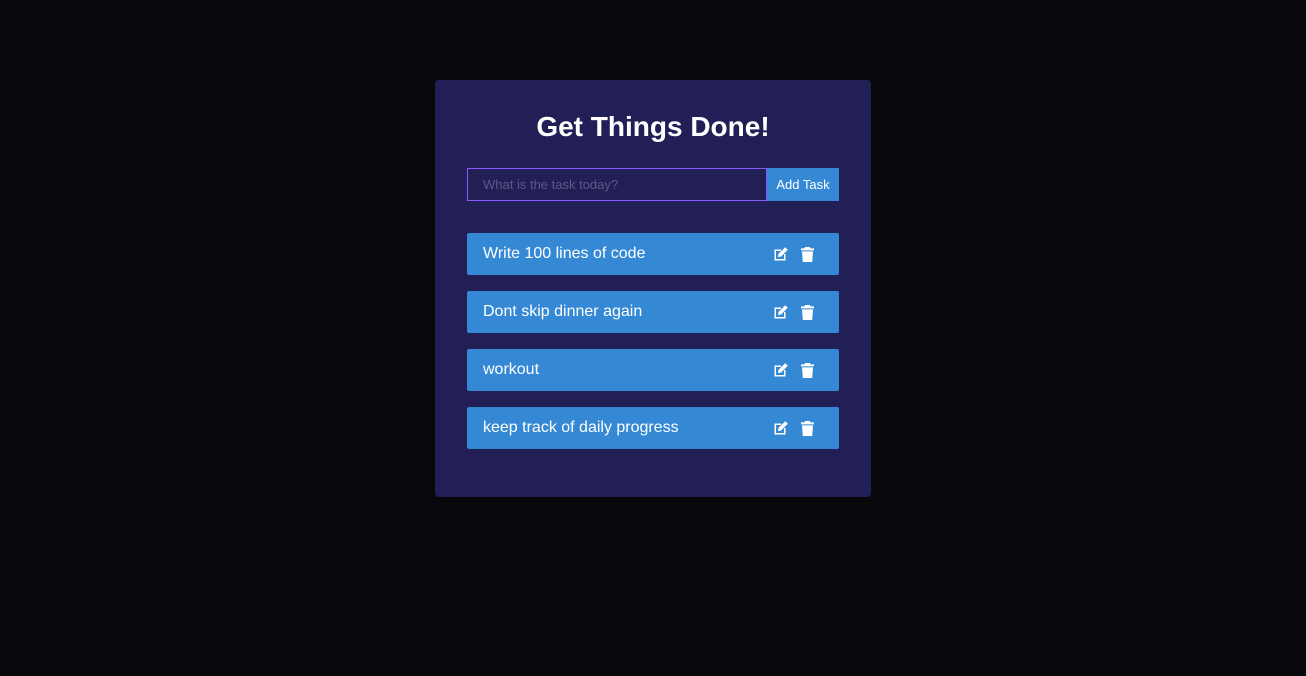 This screenshot has width=1306, height=676. I want to click on add-task-form: Add Task, so click(653, 184).